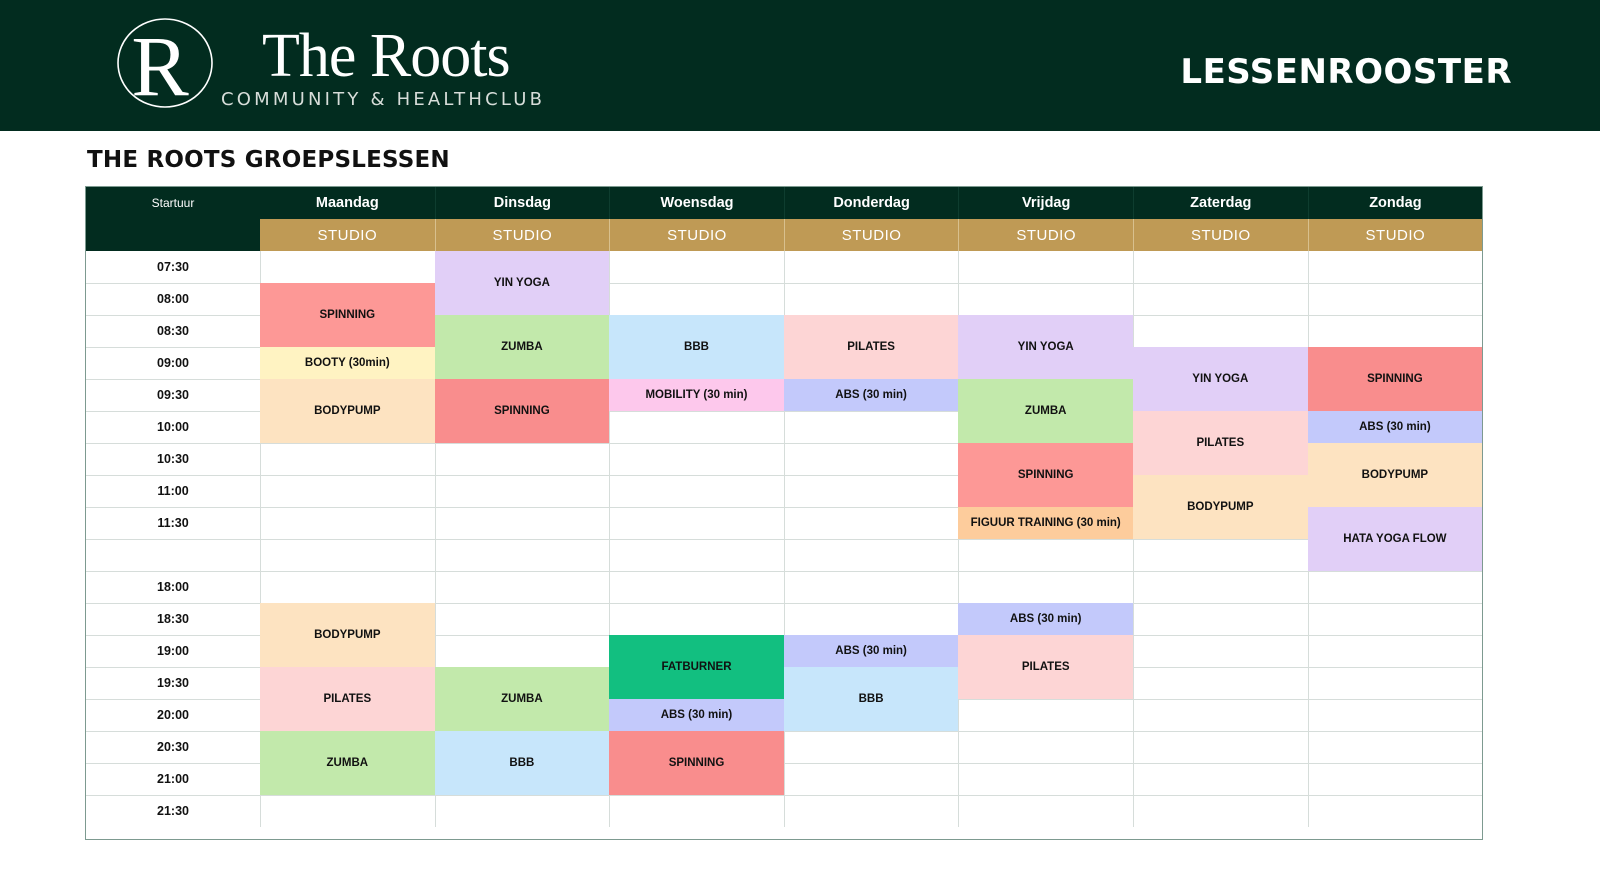 Image resolution: width=1600 pixels, height=873 pixels. I want to click on time-label: 19:00, so click(173, 651).